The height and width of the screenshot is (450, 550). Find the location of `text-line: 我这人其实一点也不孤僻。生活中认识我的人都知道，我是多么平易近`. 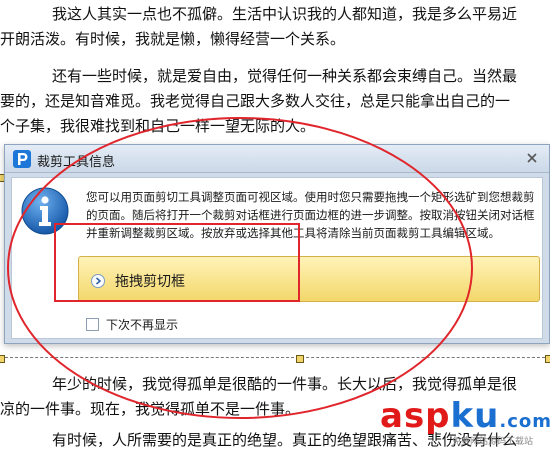

text-line: 我这人其实一点也不孤僻。生活中认识我的人都知道，我是多么平易近 is located at coordinates (285, 14).